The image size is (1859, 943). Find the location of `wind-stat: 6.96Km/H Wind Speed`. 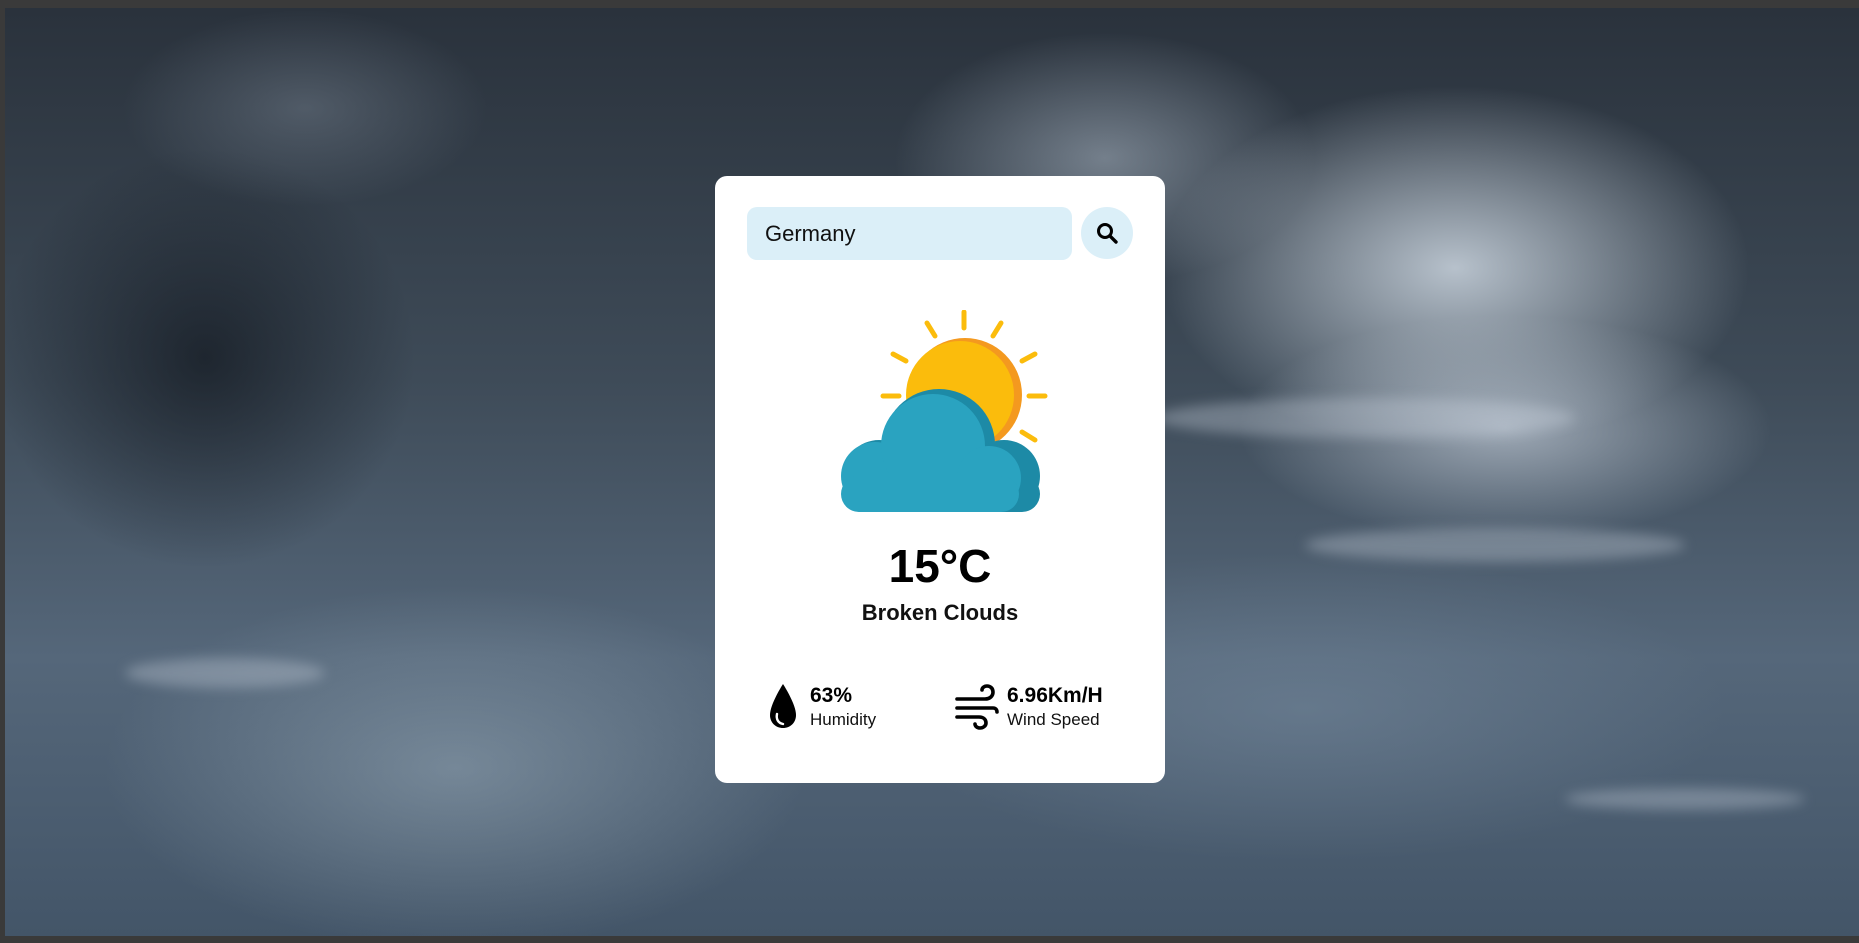

wind-stat: 6.96Km/H Wind Speed is located at coordinates (1045, 706).